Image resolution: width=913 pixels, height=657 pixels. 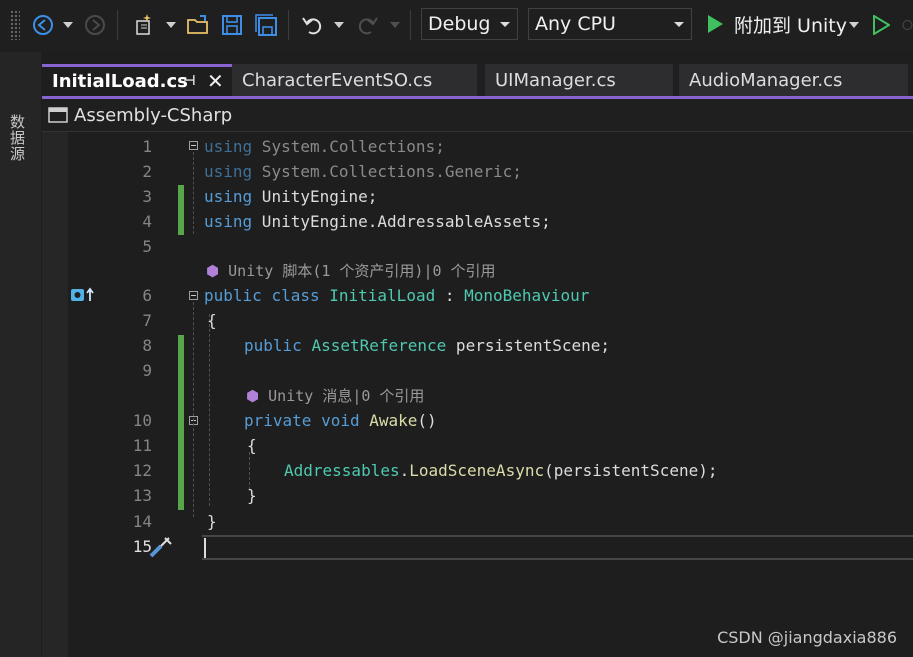 What do you see at coordinates (881, 25) in the screenshot?
I see `start-without-debugging-icon` at bounding box center [881, 25].